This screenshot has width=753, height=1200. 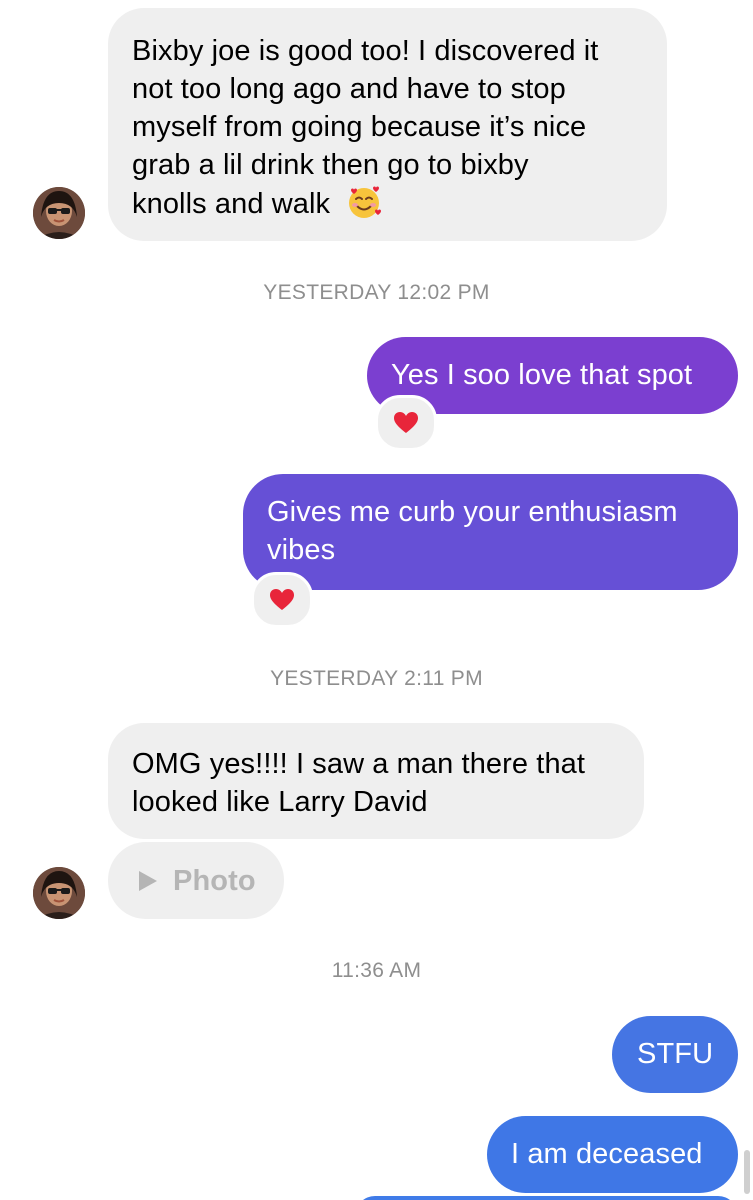 I want to click on timestamp: YESTERDAY 2:11 PM, so click(x=376, y=678).